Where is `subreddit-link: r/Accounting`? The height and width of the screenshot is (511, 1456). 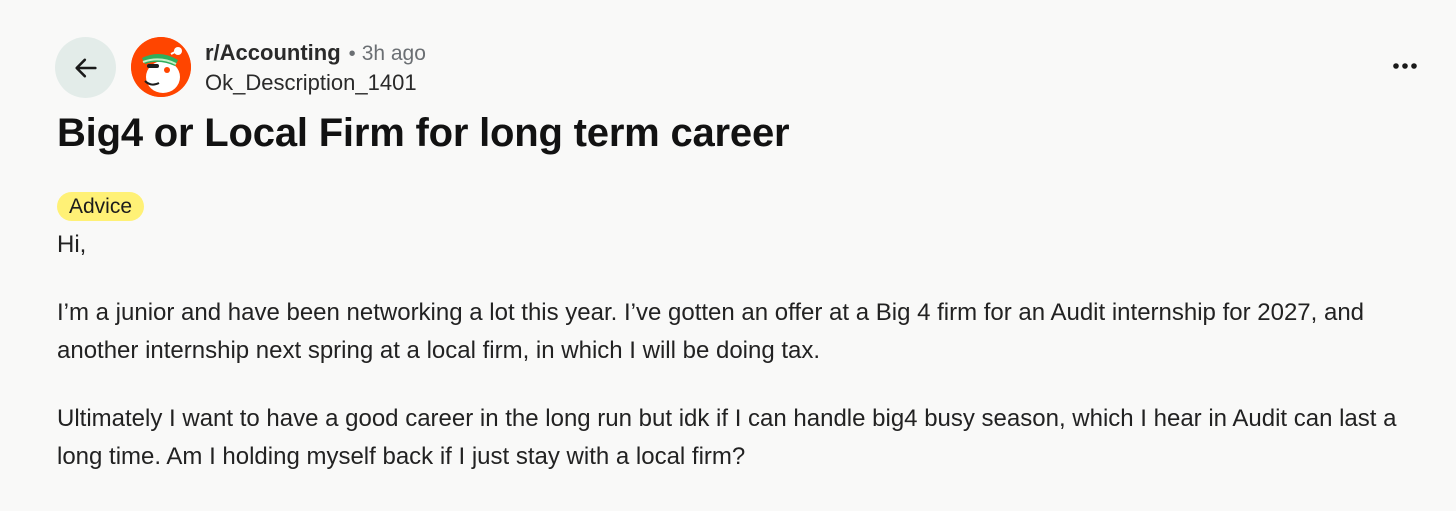 subreddit-link: r/Accounting is located at coordinates (273, 53).